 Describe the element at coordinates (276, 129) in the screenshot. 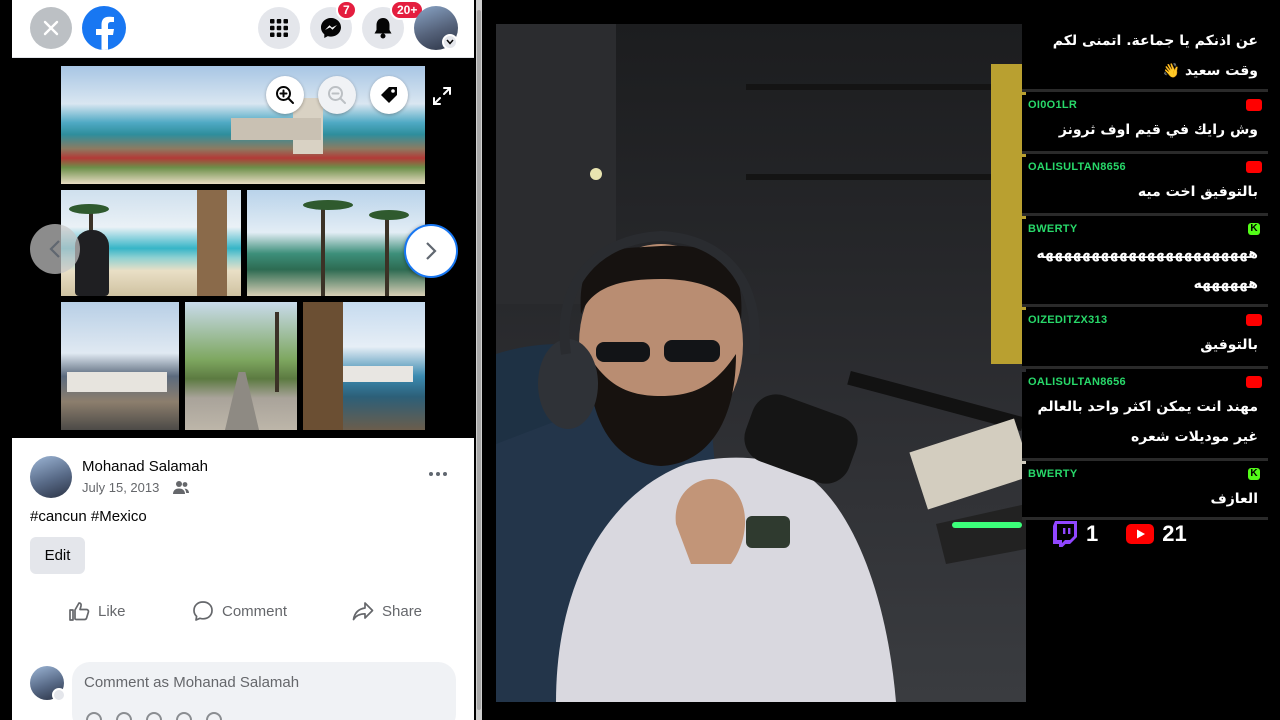

I see `hotel-wing` at that location.